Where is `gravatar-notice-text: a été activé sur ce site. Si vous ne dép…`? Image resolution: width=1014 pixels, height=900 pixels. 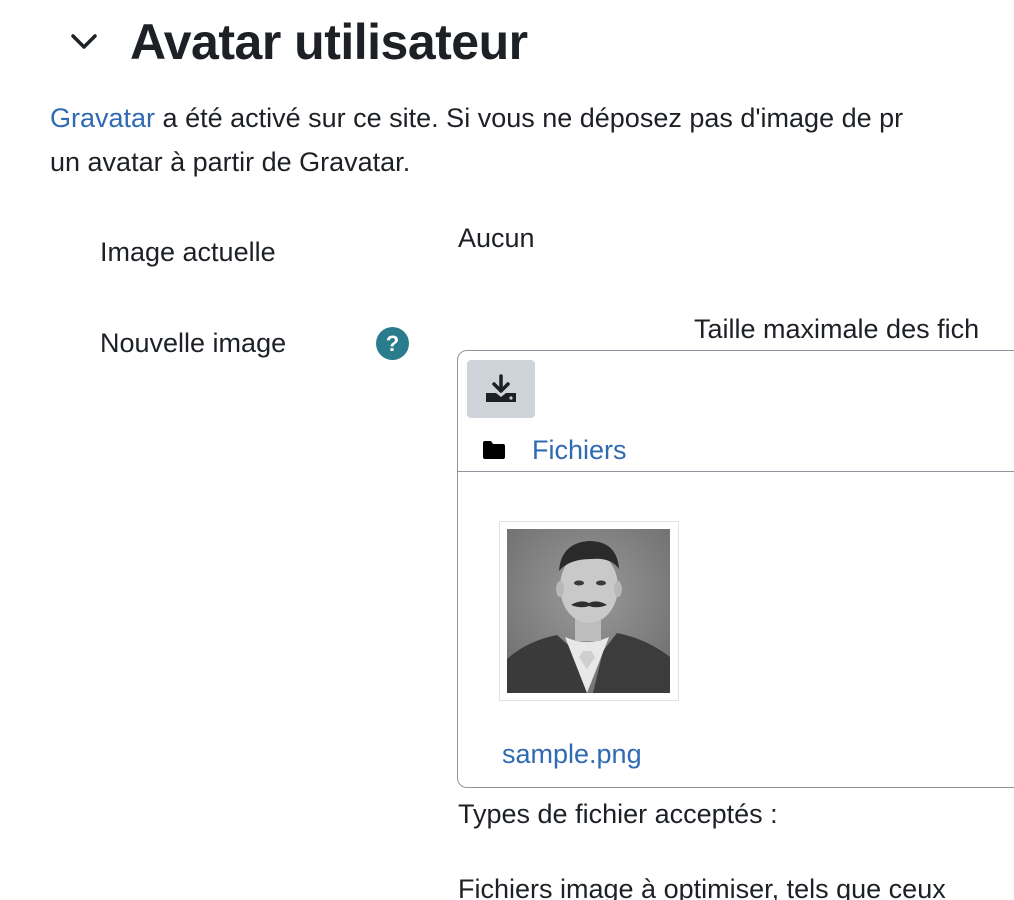
gravatar-notice-text: a été activé sur ce site. Si vous ne dép… is located at coordinates (529, 118).